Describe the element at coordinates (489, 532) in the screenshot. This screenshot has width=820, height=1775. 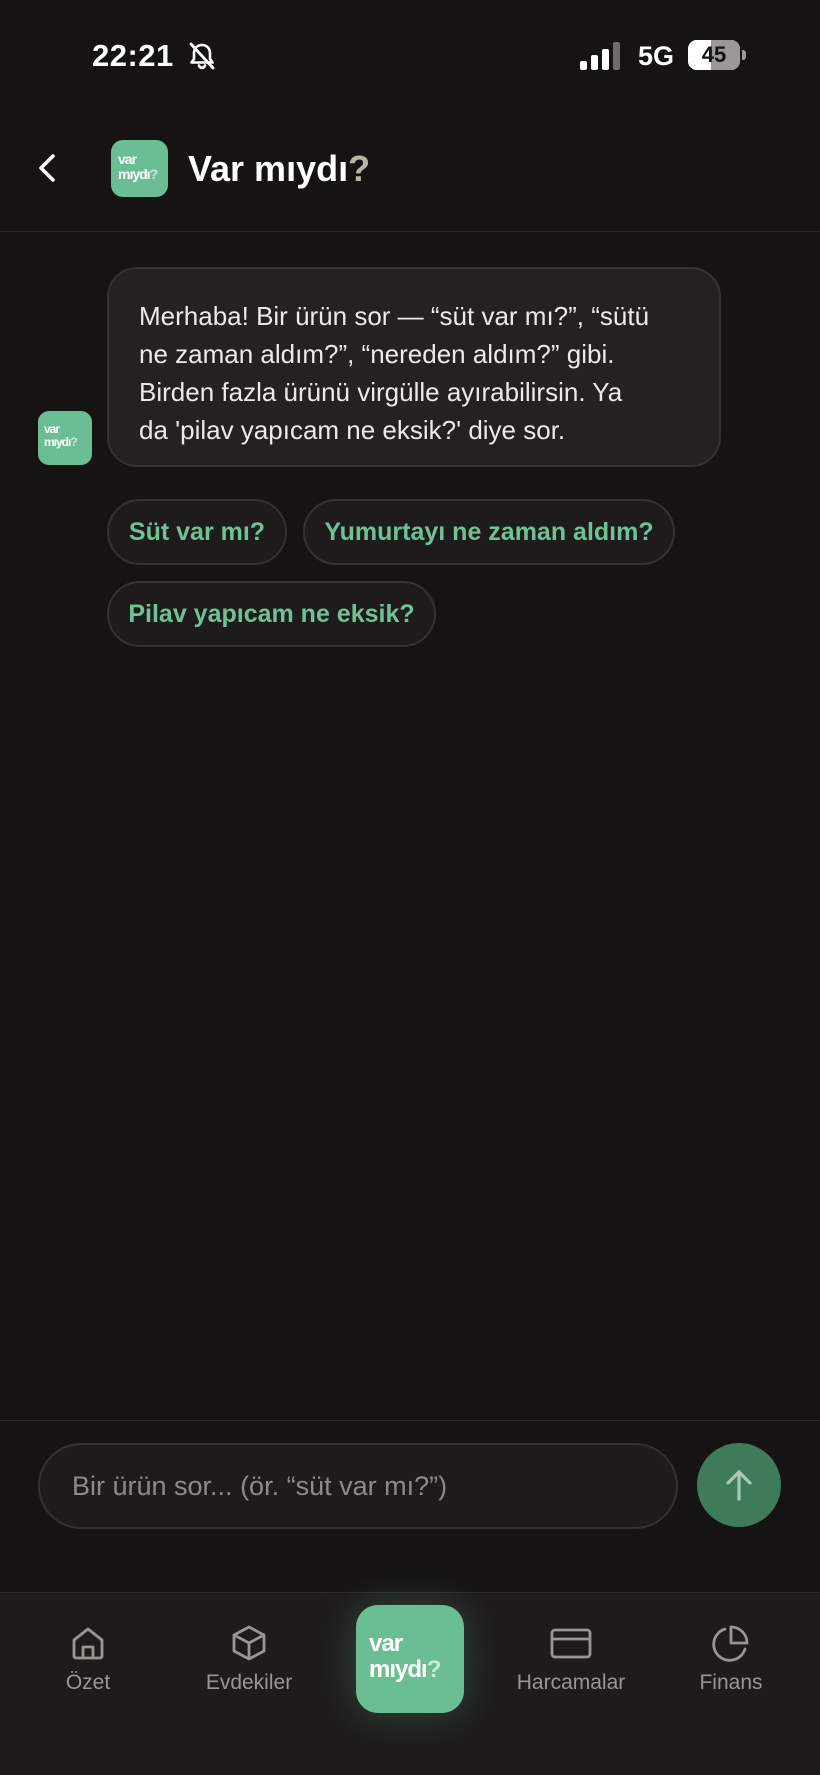
I see `suggestion-chip-yumurta: Yumurtayı ne zaman aldım?` at that location.